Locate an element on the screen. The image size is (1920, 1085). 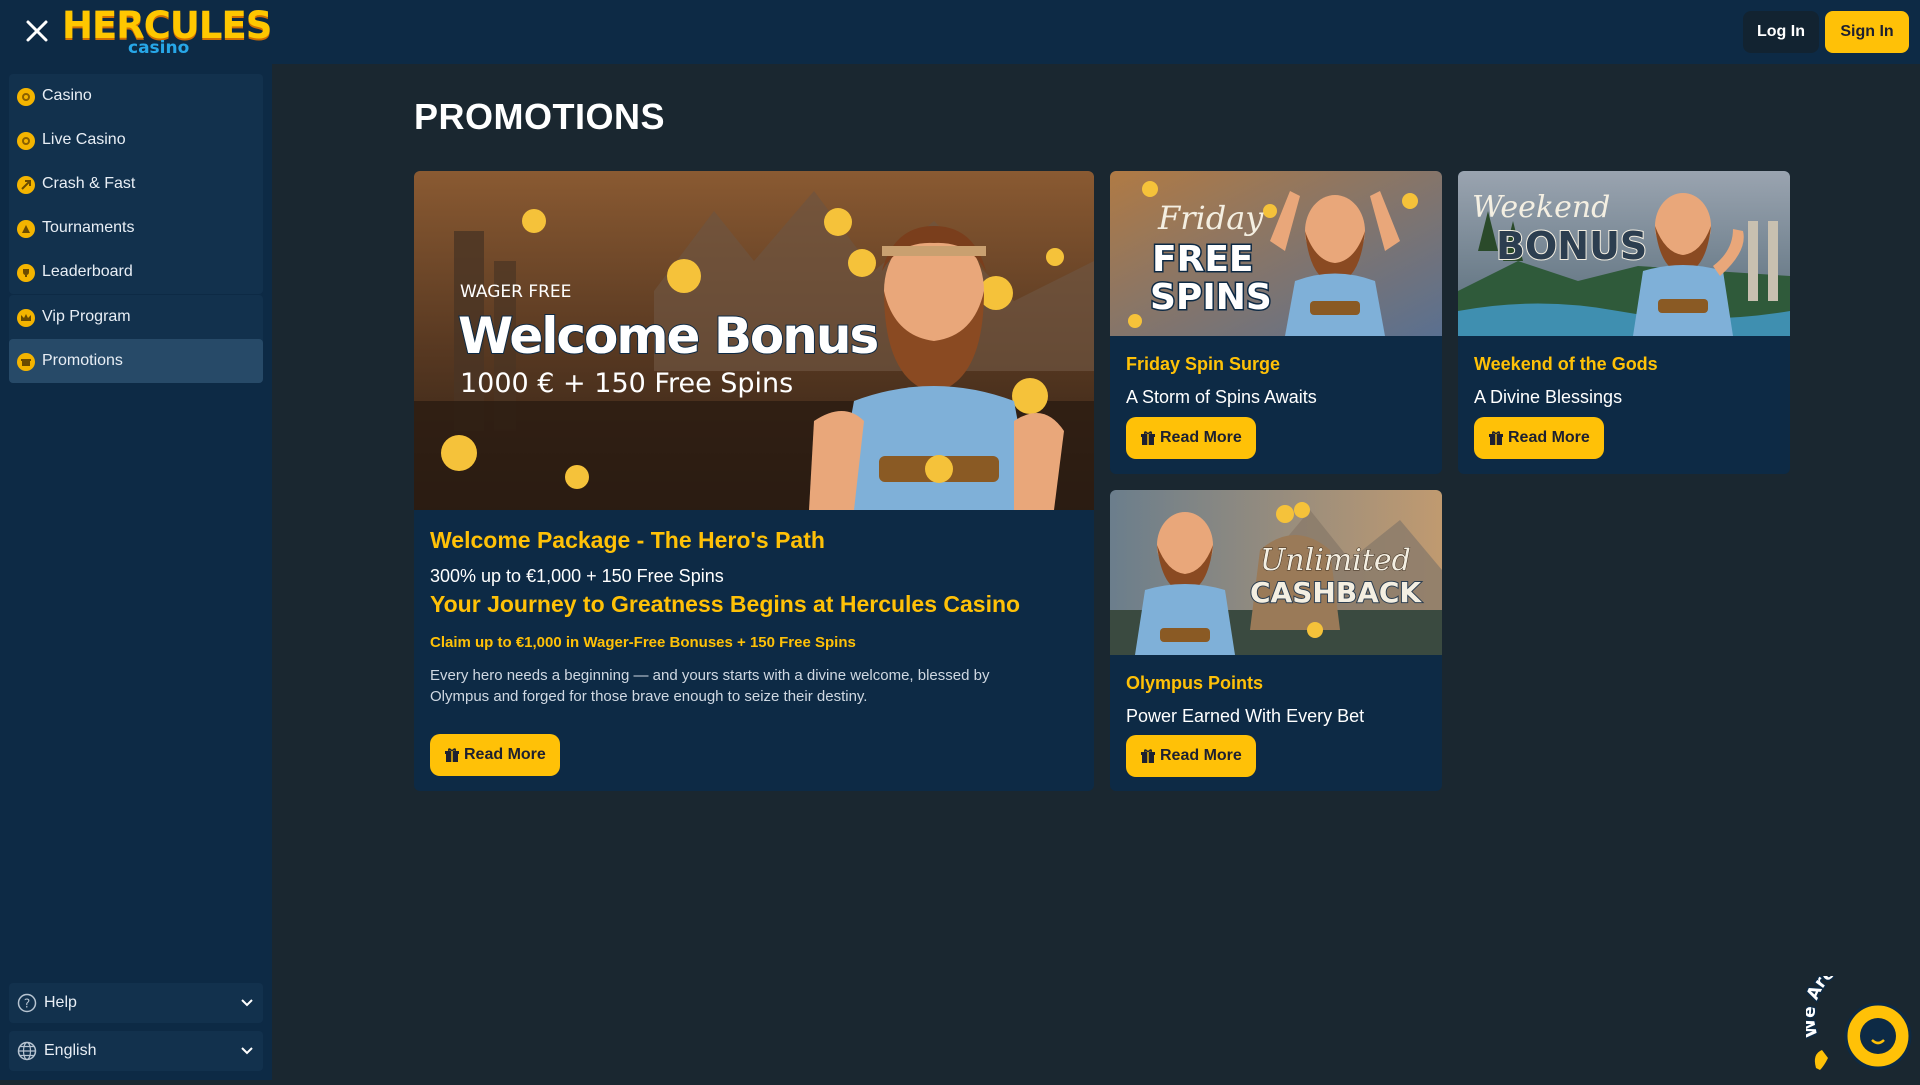
close-menu-button is located at coordinates (37, 31).